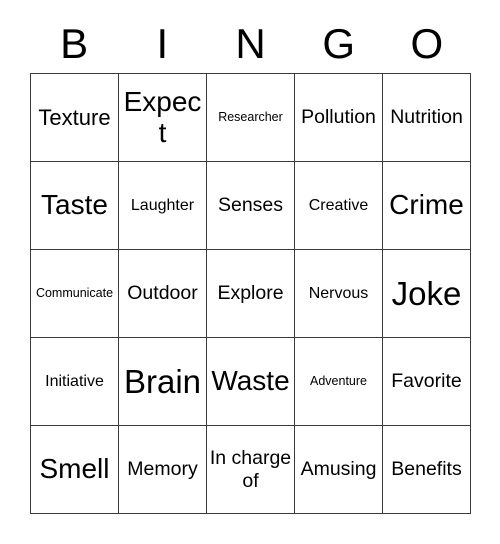 This screenshot has width=500, height=544. I want to click on bingo-cell-label: Laughter, so click(162, 205).